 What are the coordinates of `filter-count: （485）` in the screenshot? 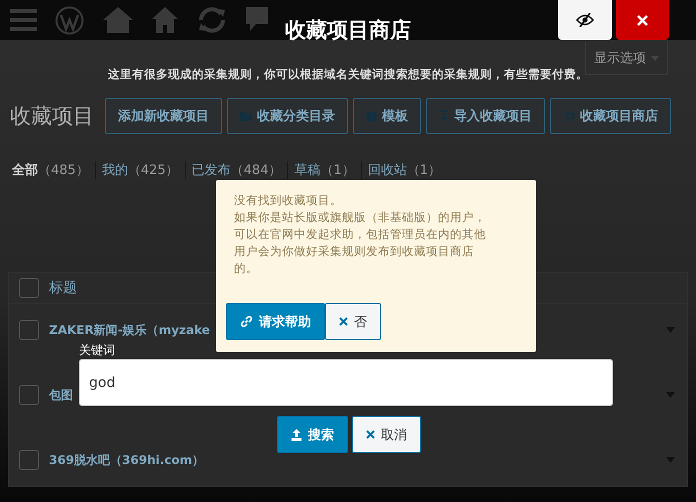 It's located at (63, 170).